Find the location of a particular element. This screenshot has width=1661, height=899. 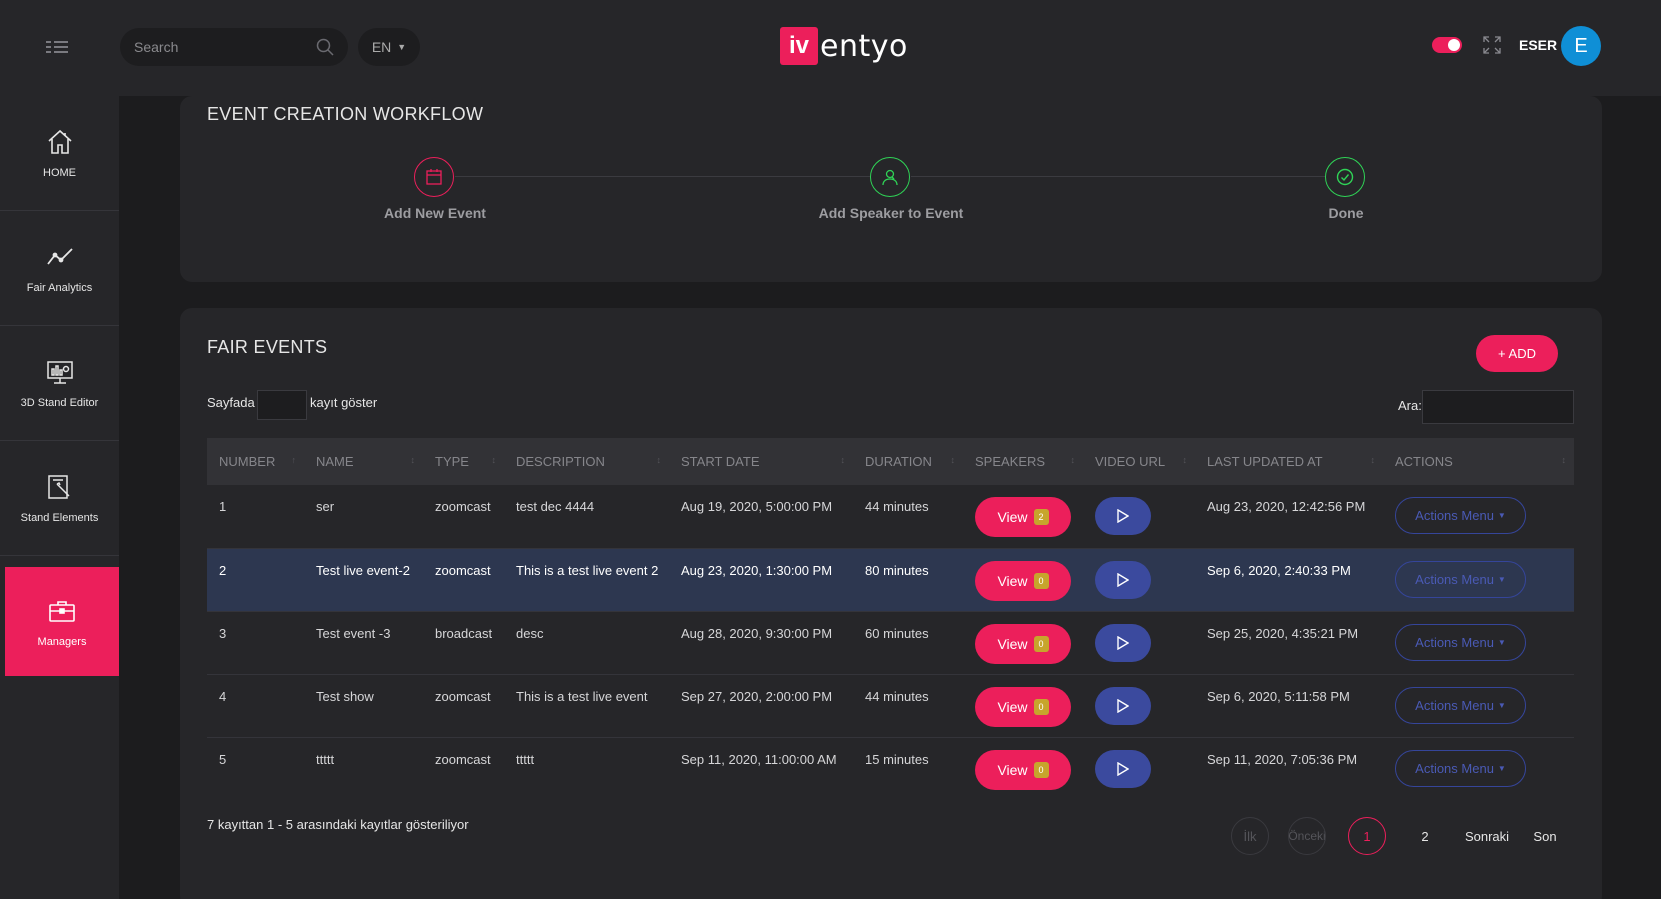

speaker-count-badge: 2 is located at coordinates (1041, 517).